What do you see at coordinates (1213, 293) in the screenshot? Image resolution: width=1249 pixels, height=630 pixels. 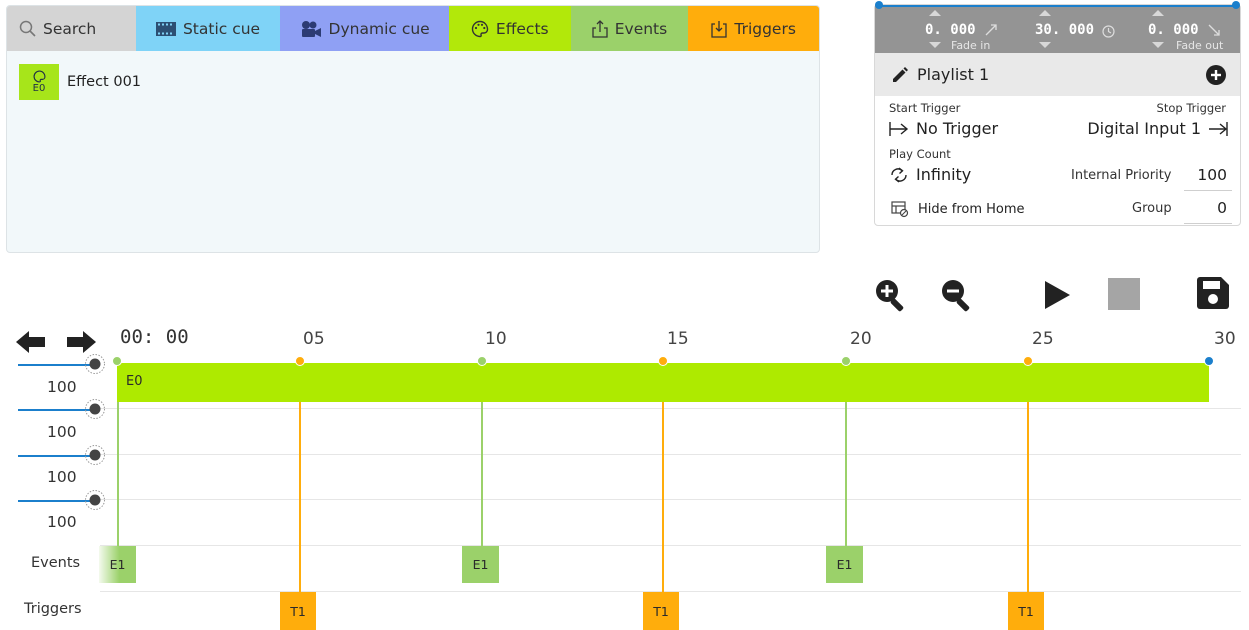 I see `save-icon` at bounding box center [1213, 293].